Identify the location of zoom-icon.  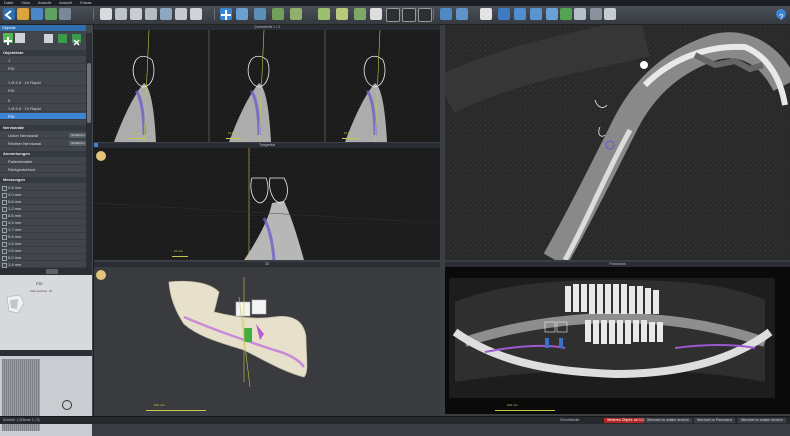
(260, 14).